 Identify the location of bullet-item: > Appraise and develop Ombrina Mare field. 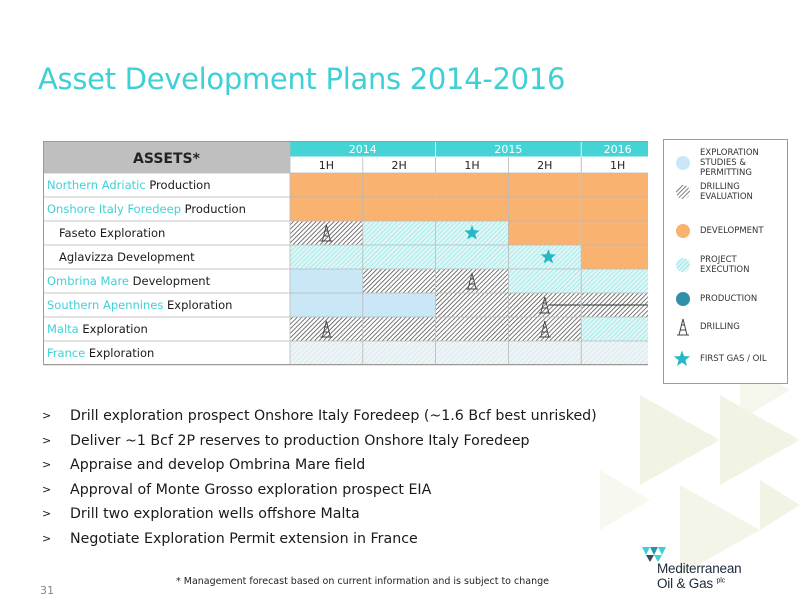
(317, 465).